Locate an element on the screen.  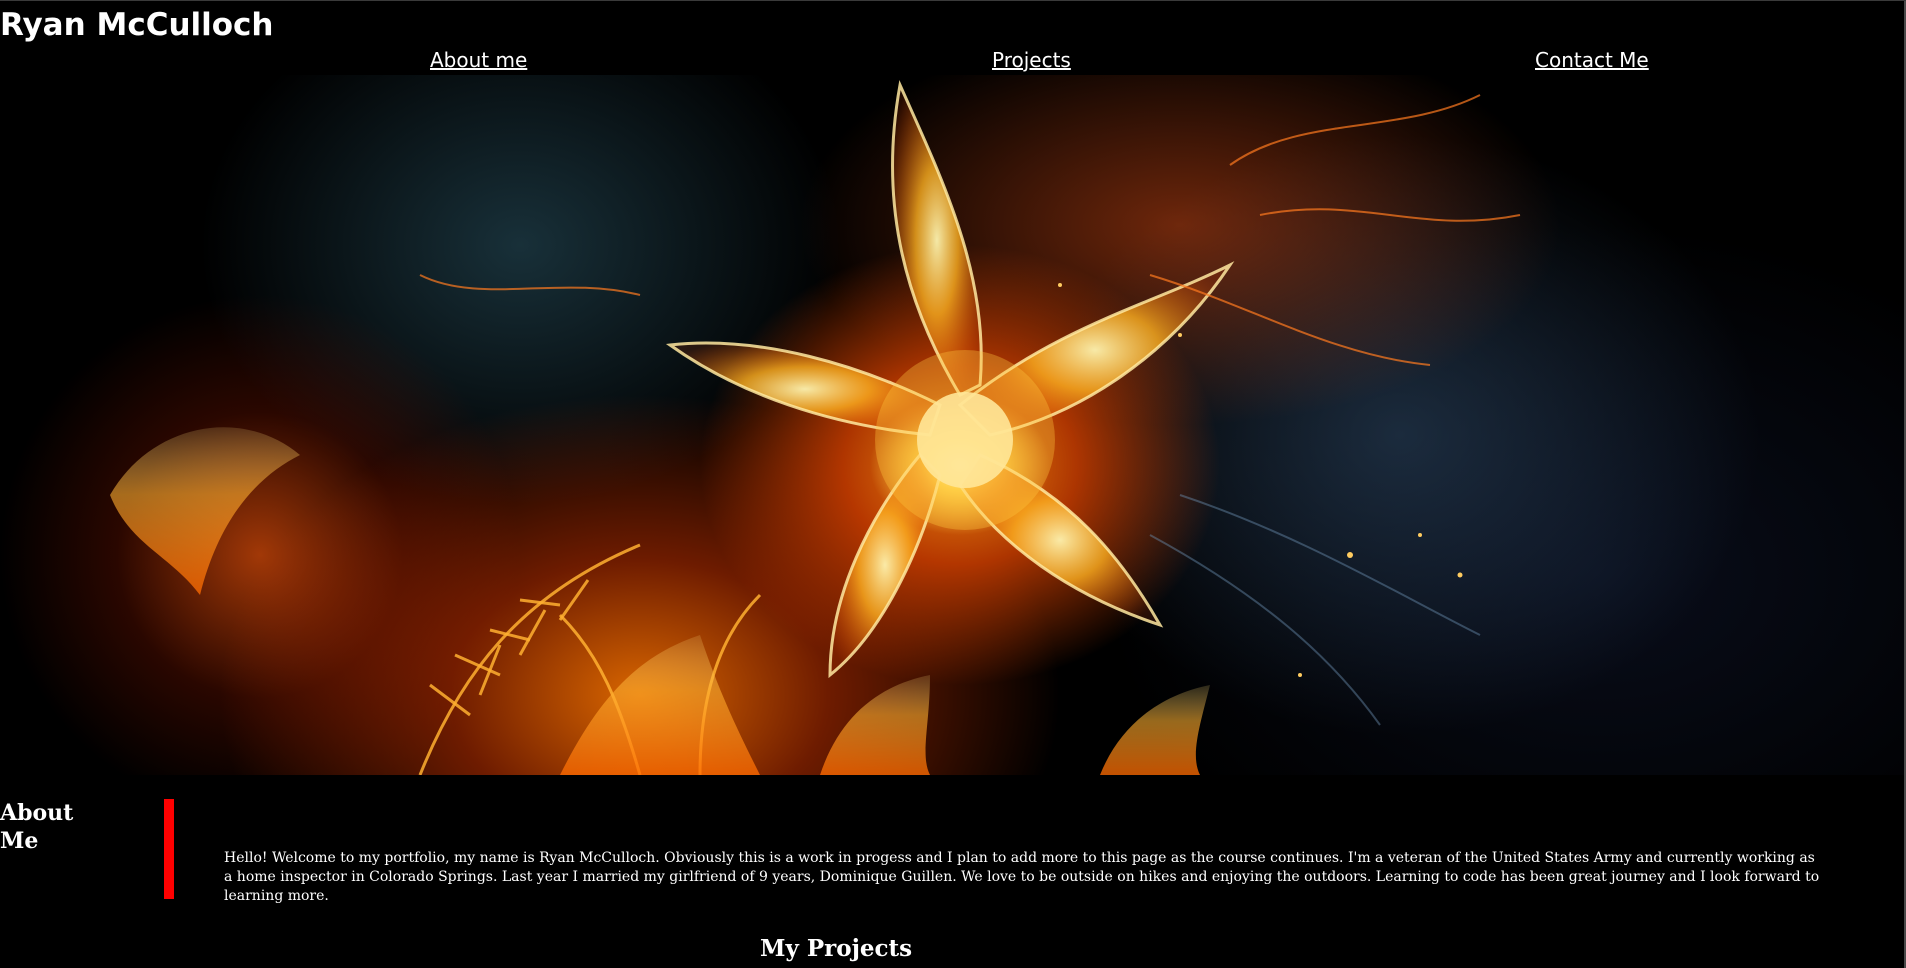
nav-link-about-me: About me is located at coordinates (478, 60).